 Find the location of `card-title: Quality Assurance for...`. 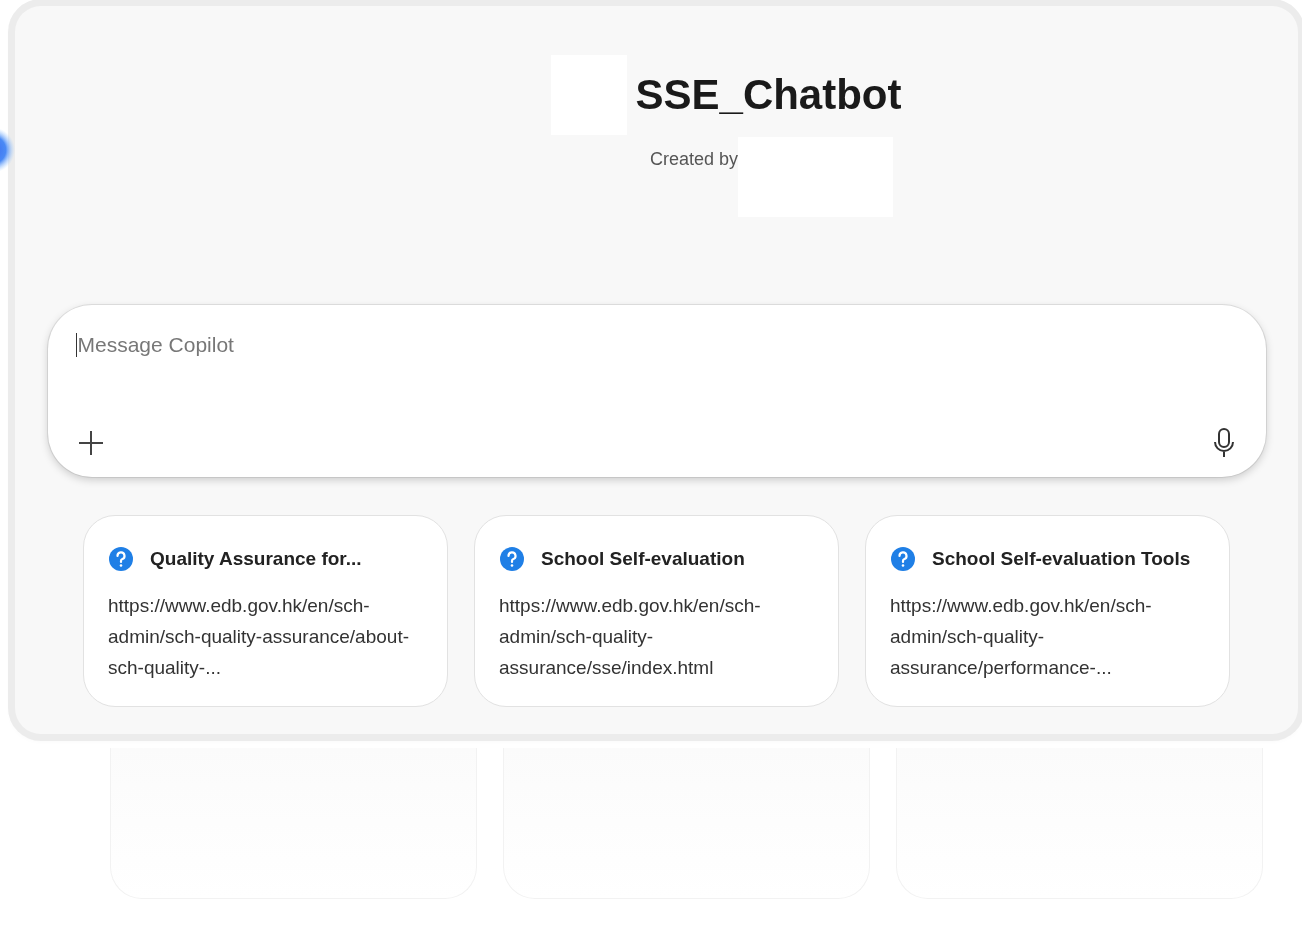

card-title: Quality Assurance for... is located at coordinates (256, 559).